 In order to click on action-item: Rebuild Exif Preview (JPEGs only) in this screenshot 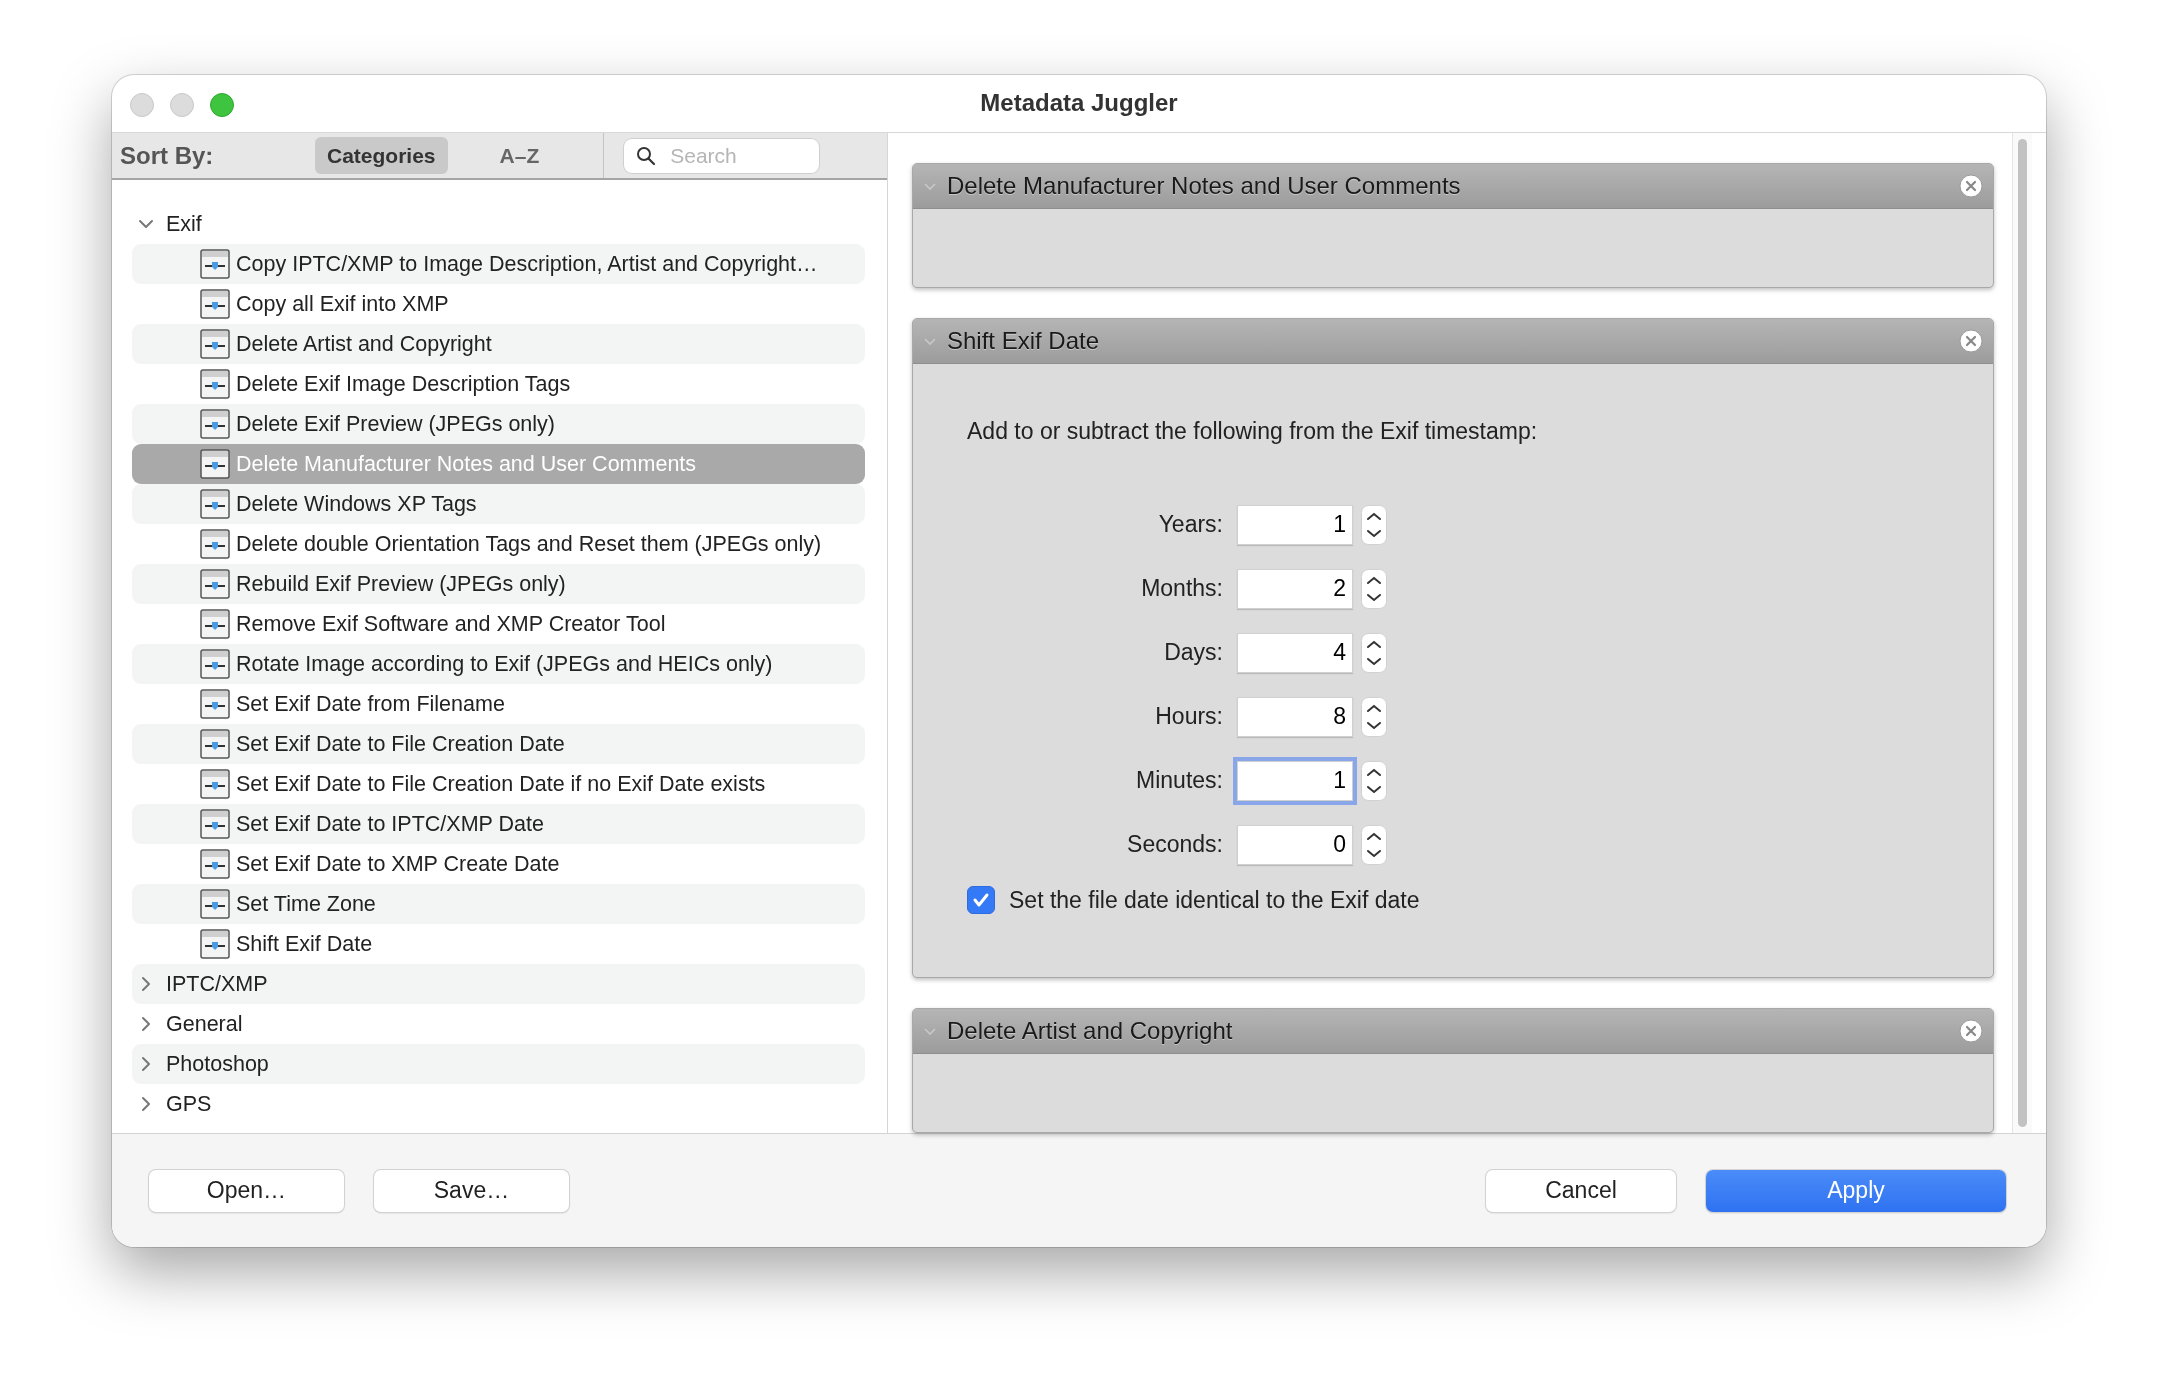, I will do `click(498, 584)`.